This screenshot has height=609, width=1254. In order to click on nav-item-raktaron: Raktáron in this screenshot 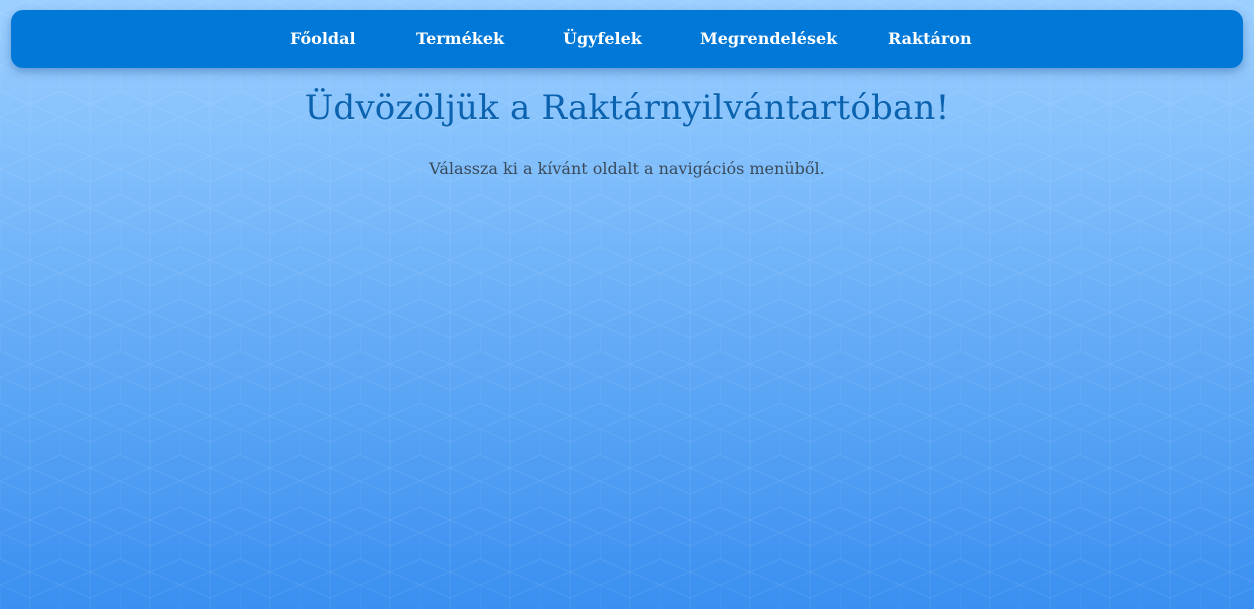, I will do `click(930, 39)`.